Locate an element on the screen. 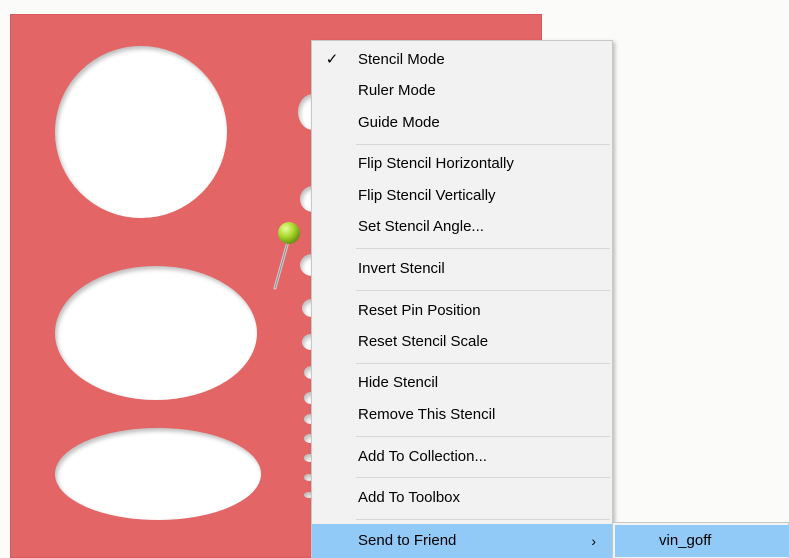 The image size is (789, 558). submenu-item-label: vin_goff is located at coordinates (685, 540).